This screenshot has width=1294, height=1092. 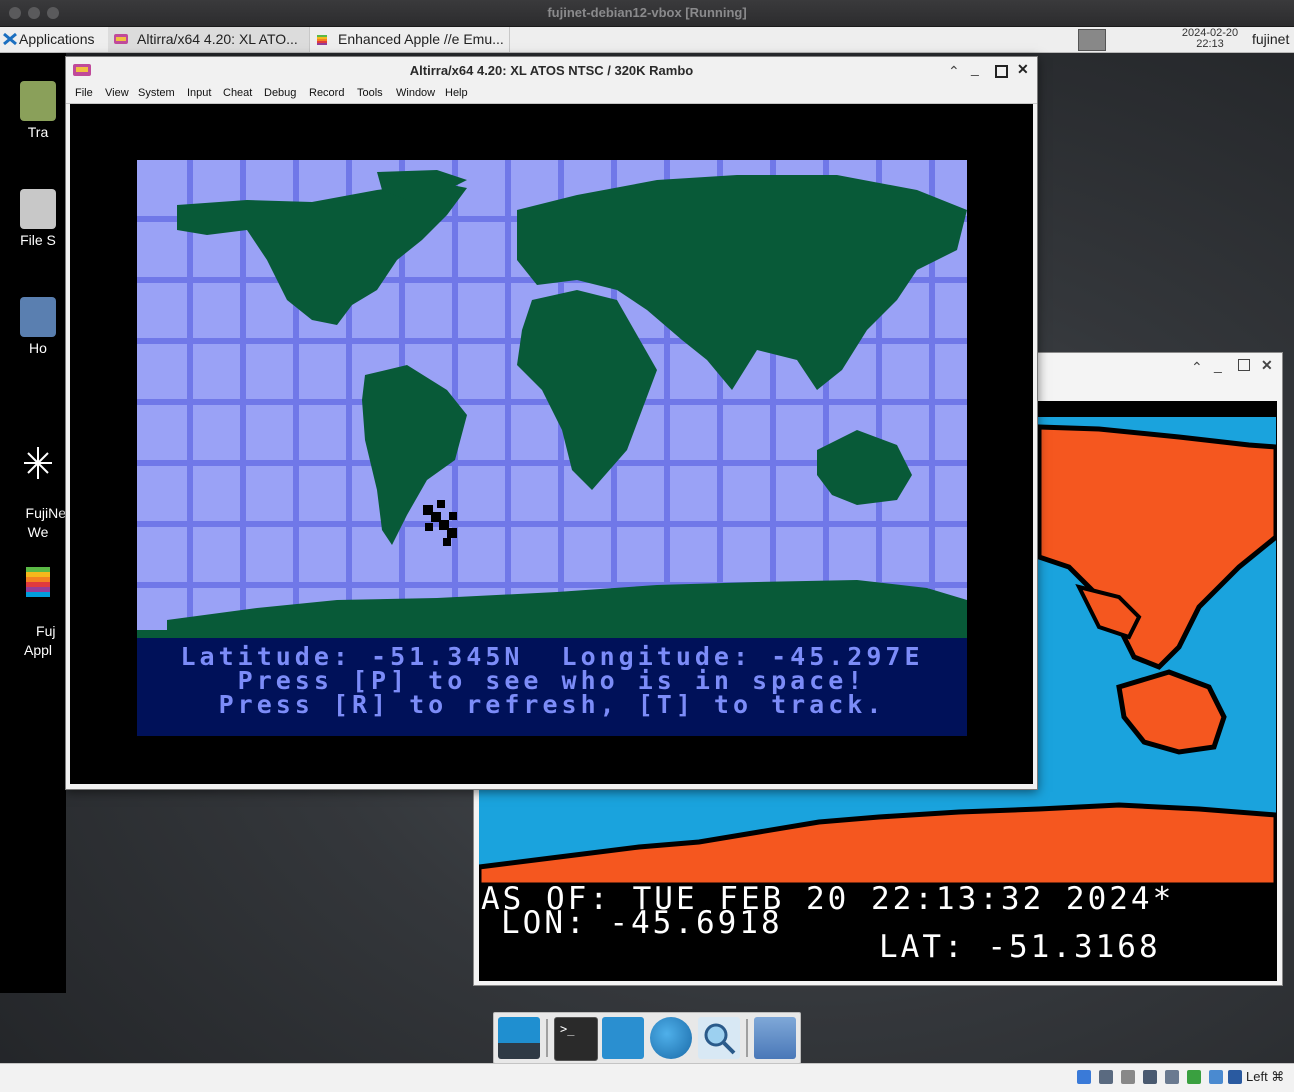 What do you see at coordinates (38, 132) in the screenshot?
I see `trash-label: Tra` at bounding box center [38, 132].